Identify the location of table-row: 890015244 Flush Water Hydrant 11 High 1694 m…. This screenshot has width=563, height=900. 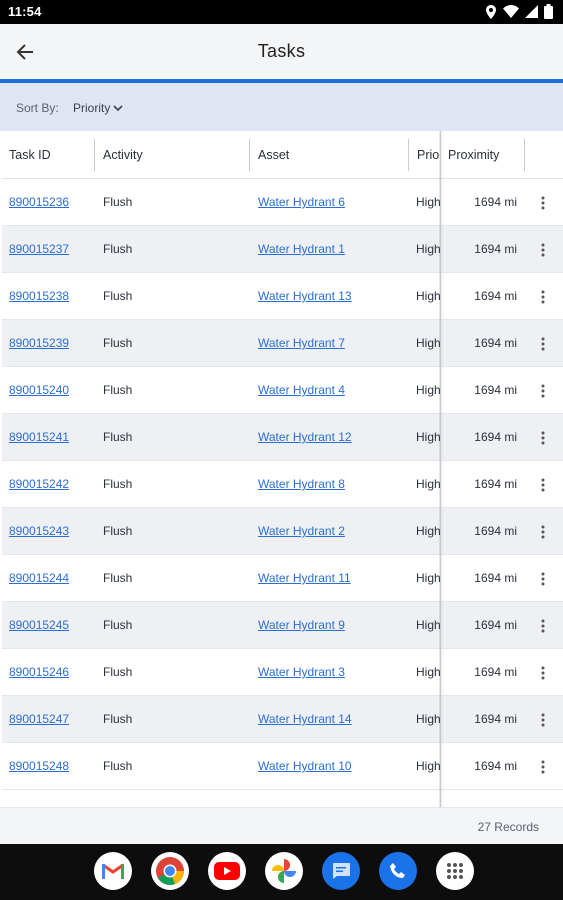
(282, 578).